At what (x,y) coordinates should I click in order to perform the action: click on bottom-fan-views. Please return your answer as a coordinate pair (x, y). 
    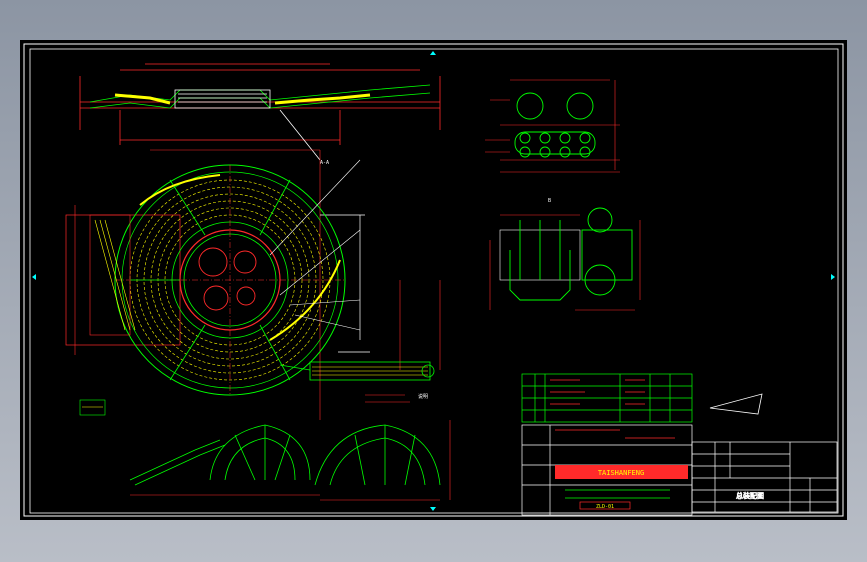
    Looking at the image, I should click on (290, 460).